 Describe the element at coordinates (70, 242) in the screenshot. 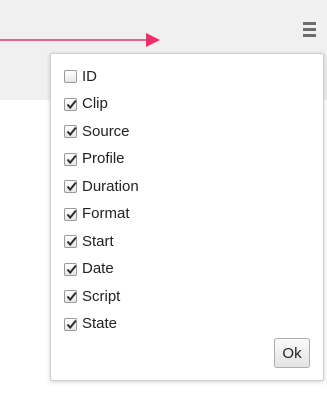

I see `checkbox-start` at that location.